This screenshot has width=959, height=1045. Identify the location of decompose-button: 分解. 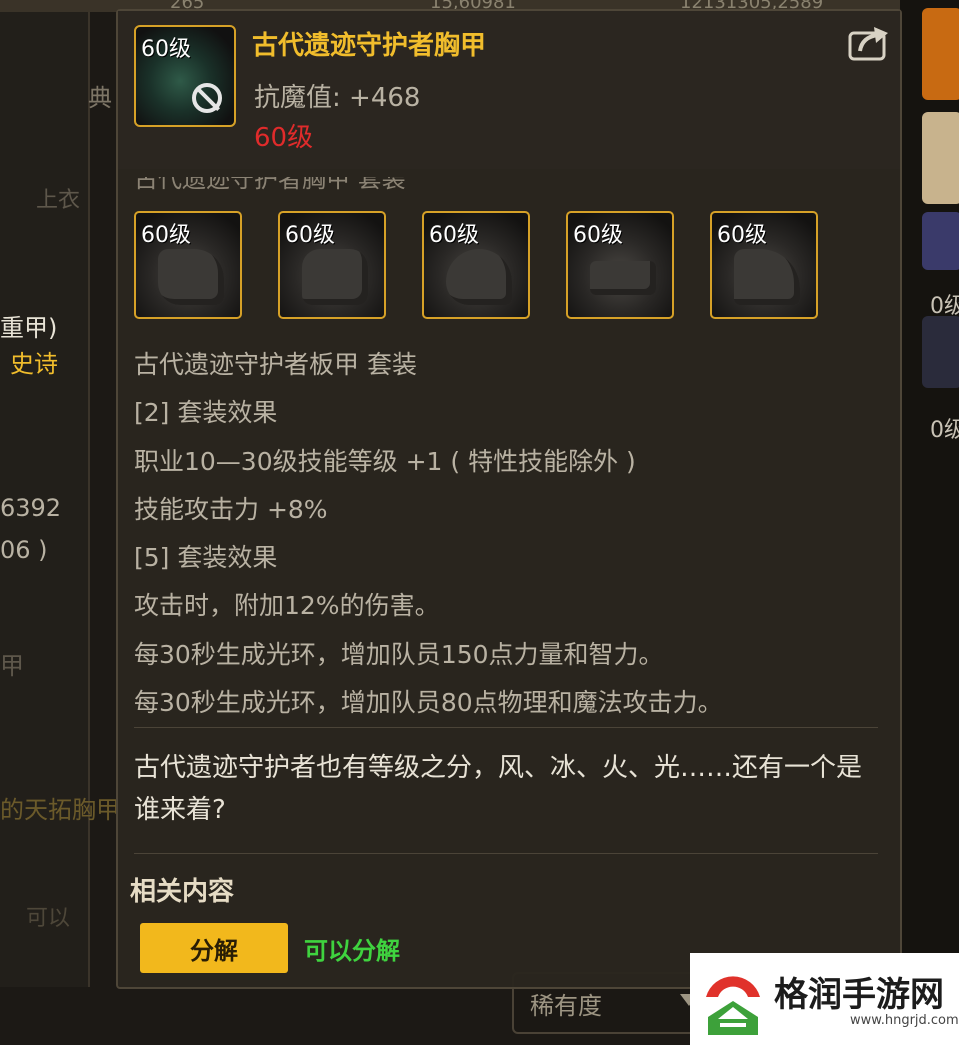
(214, 948).